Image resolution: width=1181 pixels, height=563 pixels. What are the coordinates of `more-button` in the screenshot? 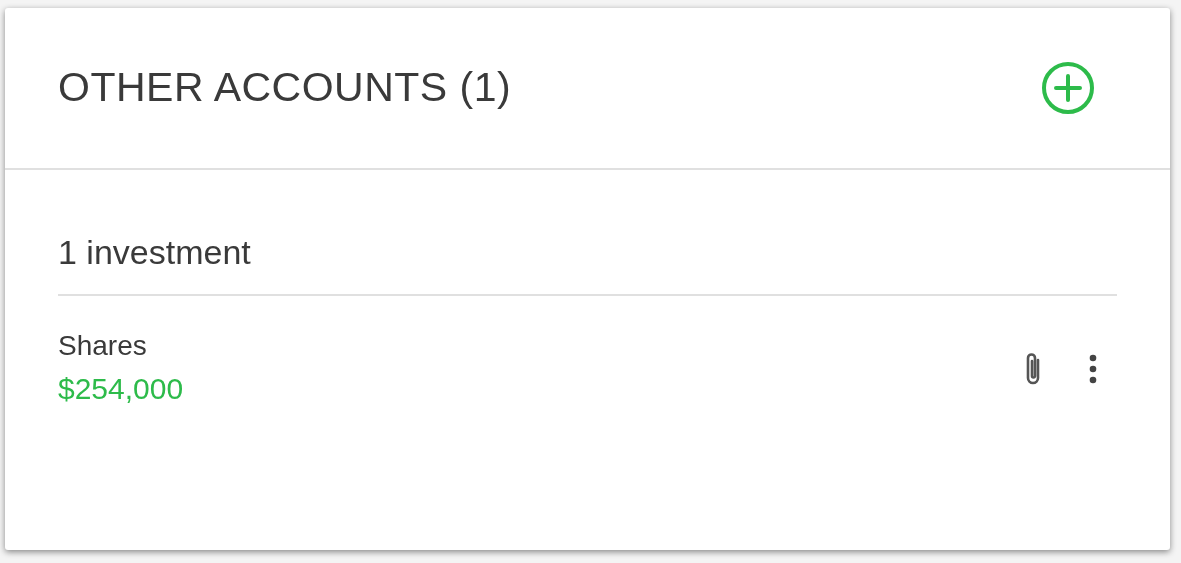 It's located at (1093, 369).